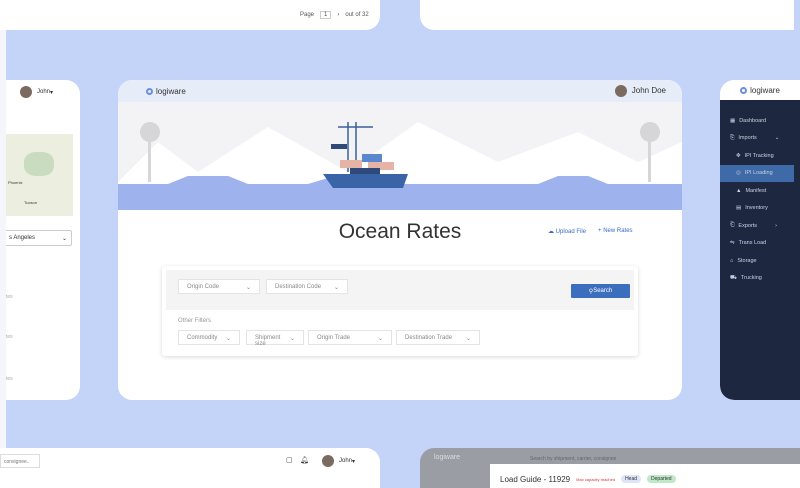  What do you see at coordinates (738, 155) in the screenshot?
I see `tracking-icon: ✥` at bounding box center [738, 155].